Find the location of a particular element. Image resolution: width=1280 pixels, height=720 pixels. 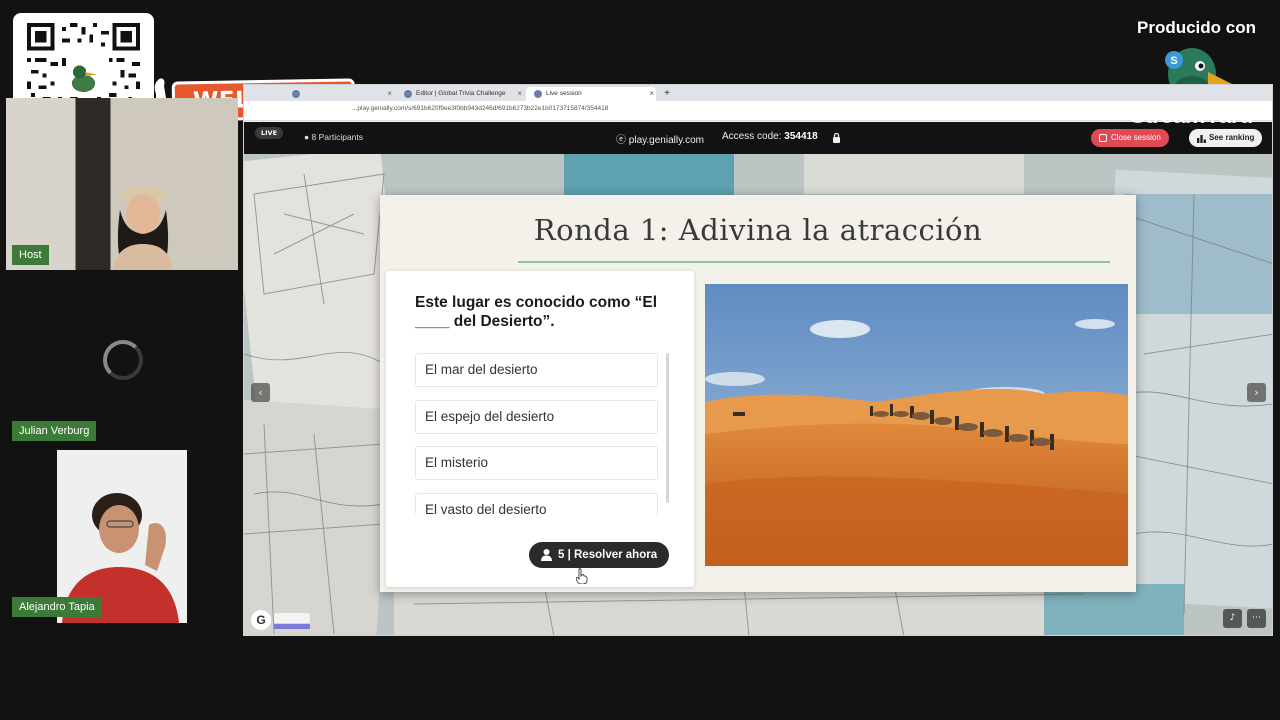

participant-name-tag: Julian Verburg is located at coordinates (54, 431).